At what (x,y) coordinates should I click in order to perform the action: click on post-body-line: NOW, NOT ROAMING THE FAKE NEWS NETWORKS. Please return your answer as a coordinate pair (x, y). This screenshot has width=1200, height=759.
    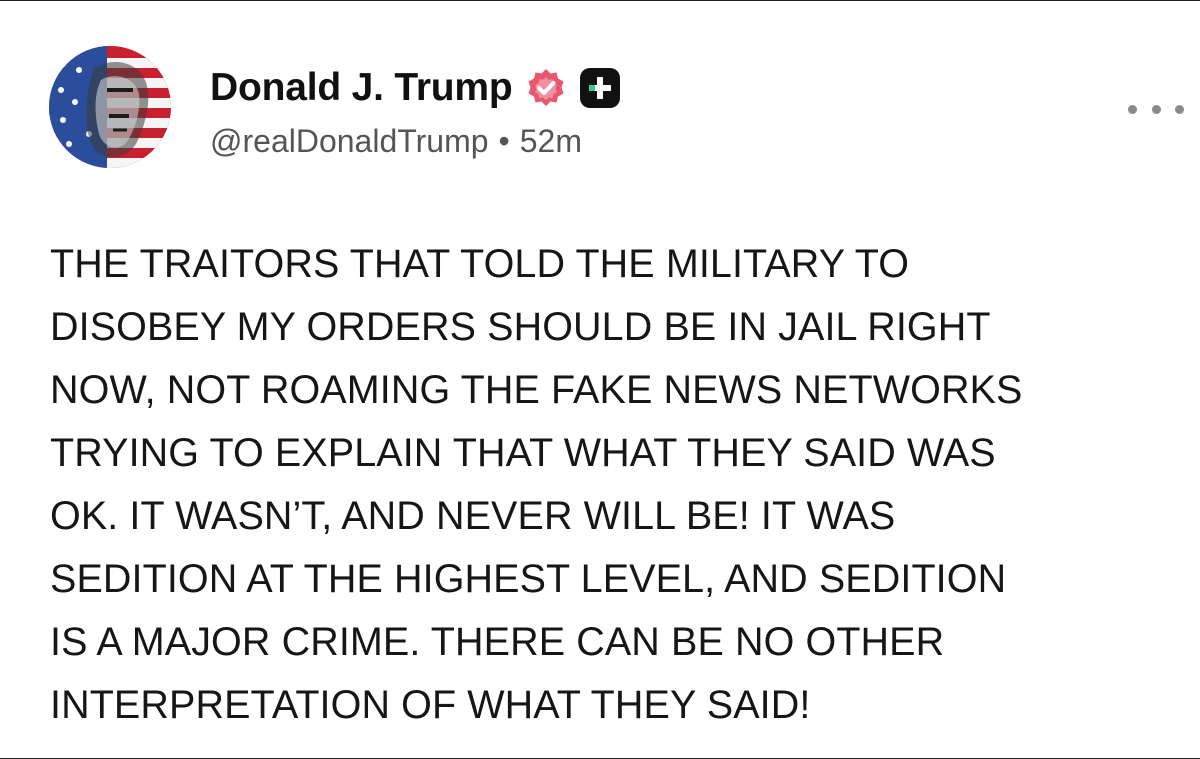
    Looking at the image, I should click on (536, 390).